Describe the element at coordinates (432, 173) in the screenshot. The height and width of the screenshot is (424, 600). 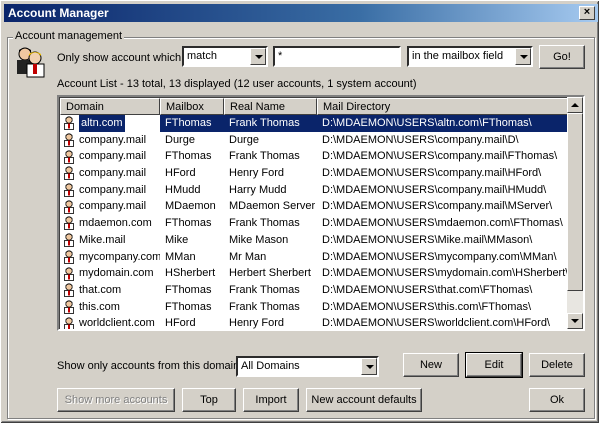
I see `mail-directory-cell: D:\MDAEMON\USERS\company.mail\HFord\` at that location.